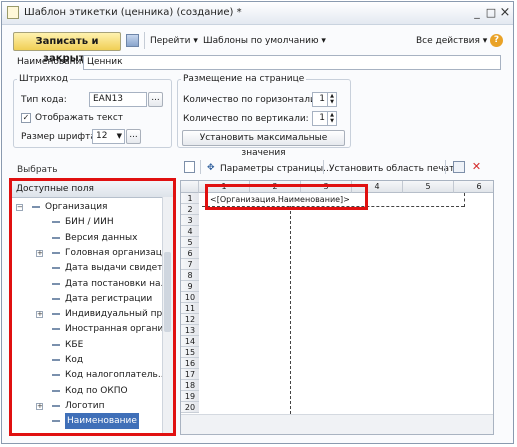 The height and width of the screenshot is (447, 517). What do you see at coordinates (44, 100) in the screenshot?
I see `code-type-label: Тип кода:` at bounding box center [44, 100].